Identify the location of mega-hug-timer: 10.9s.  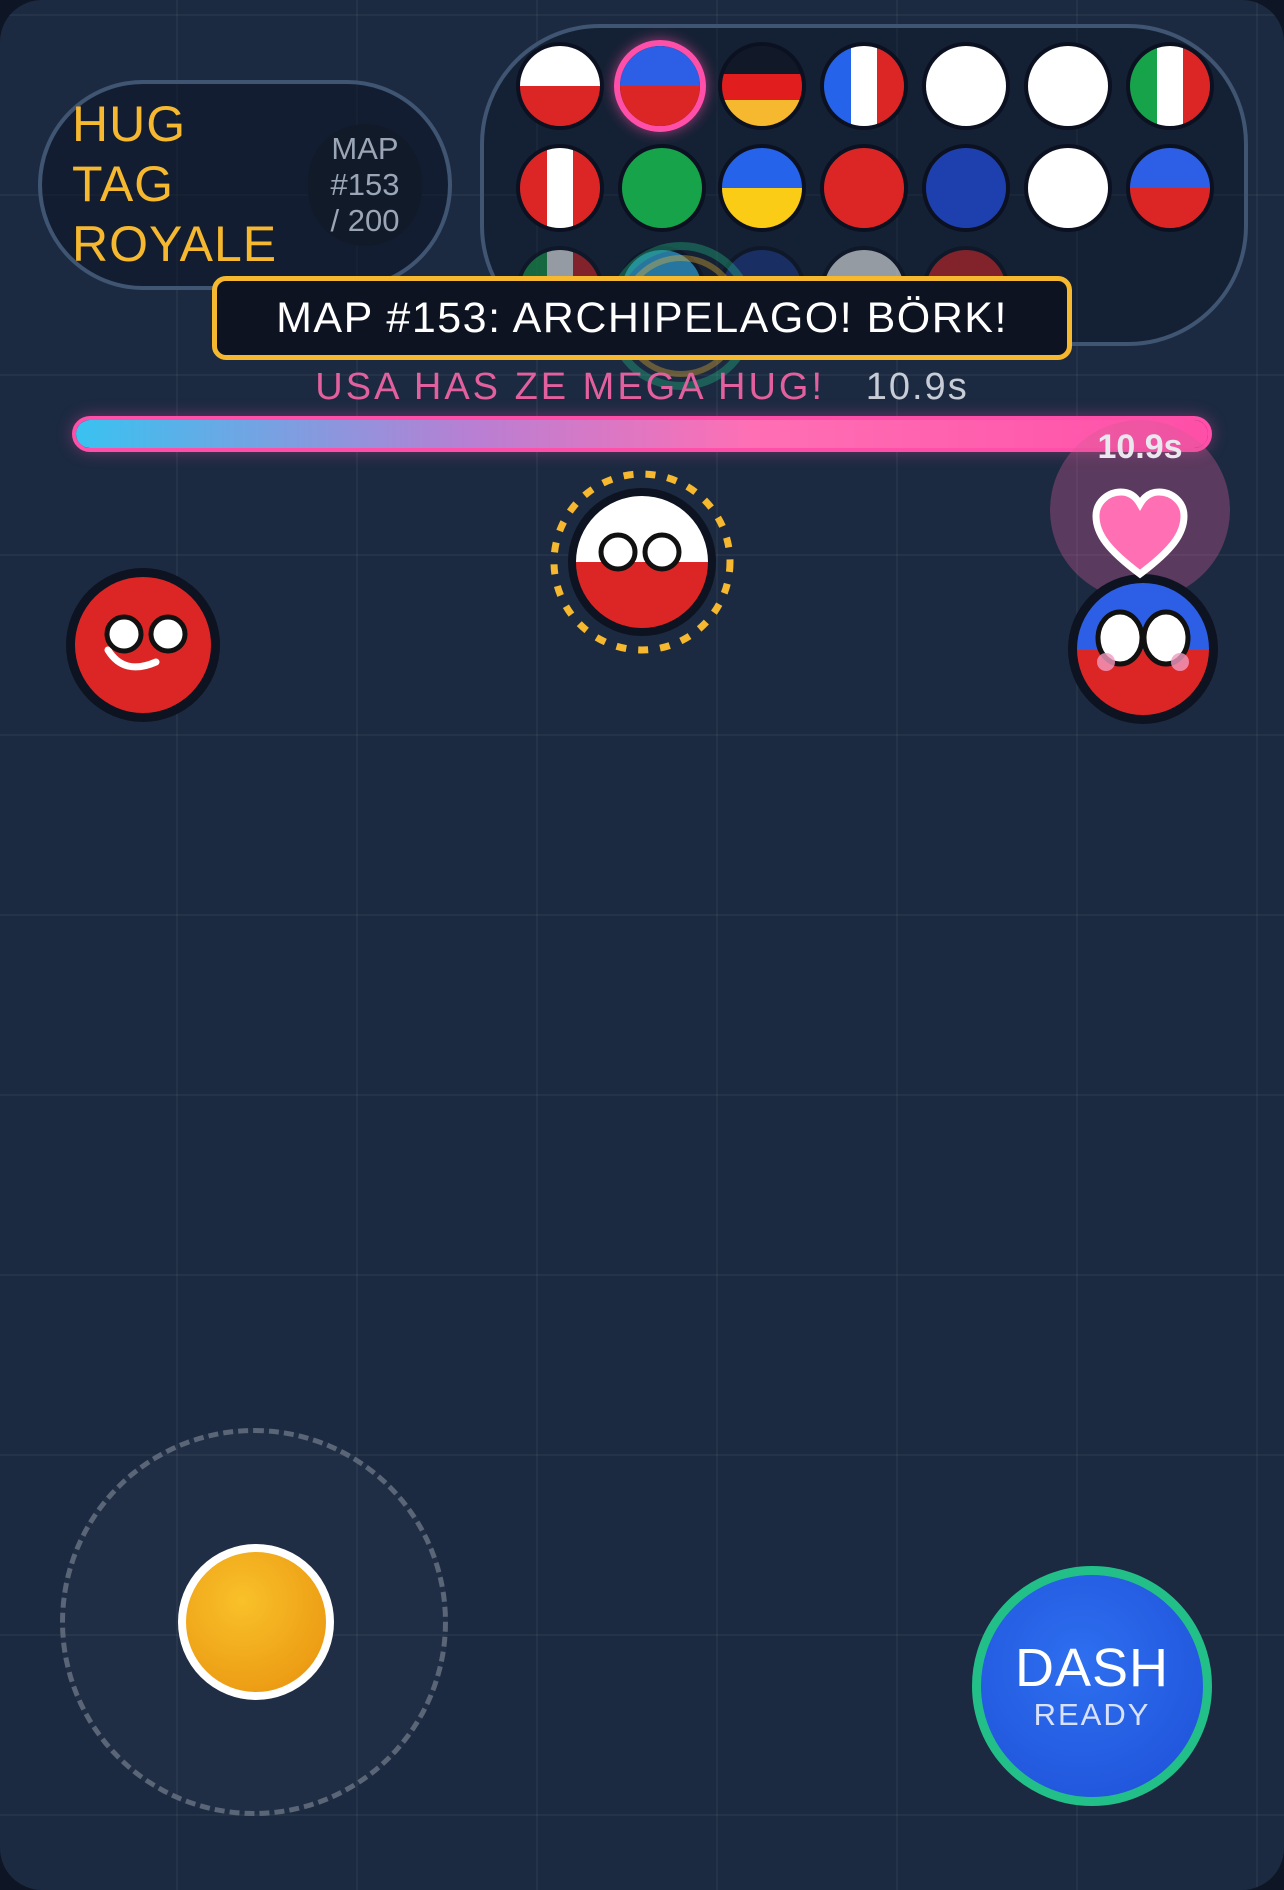
(917, 387).